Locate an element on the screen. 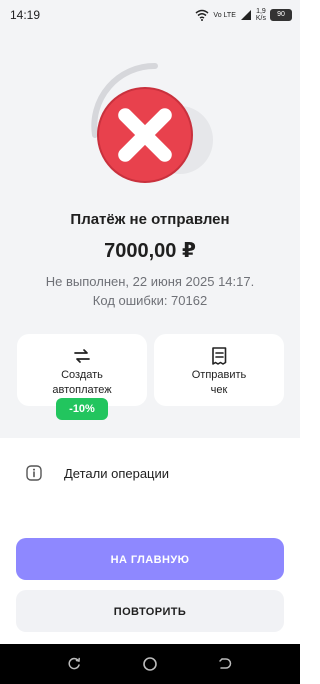 This screenshot has height=684, width=320. home-icon is located at coordinates (150, 664).